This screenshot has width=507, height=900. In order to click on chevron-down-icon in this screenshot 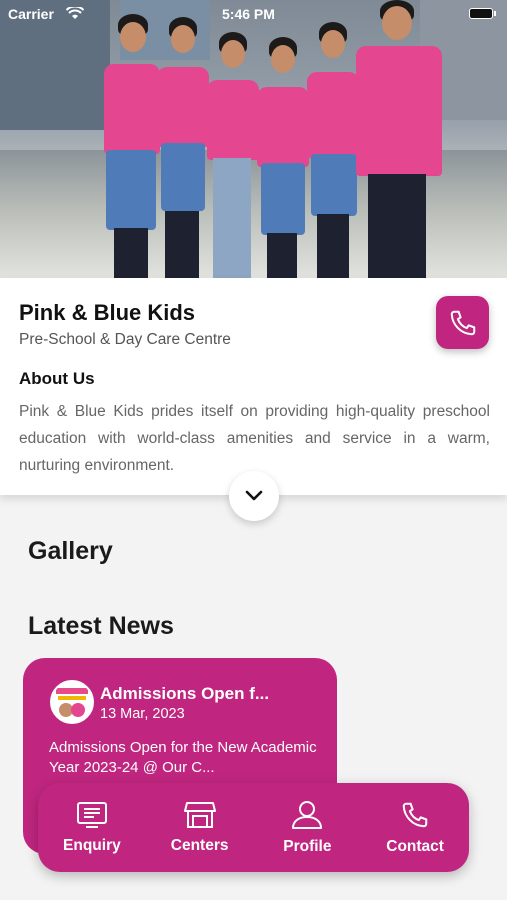, I will do `click(254, 495)`.